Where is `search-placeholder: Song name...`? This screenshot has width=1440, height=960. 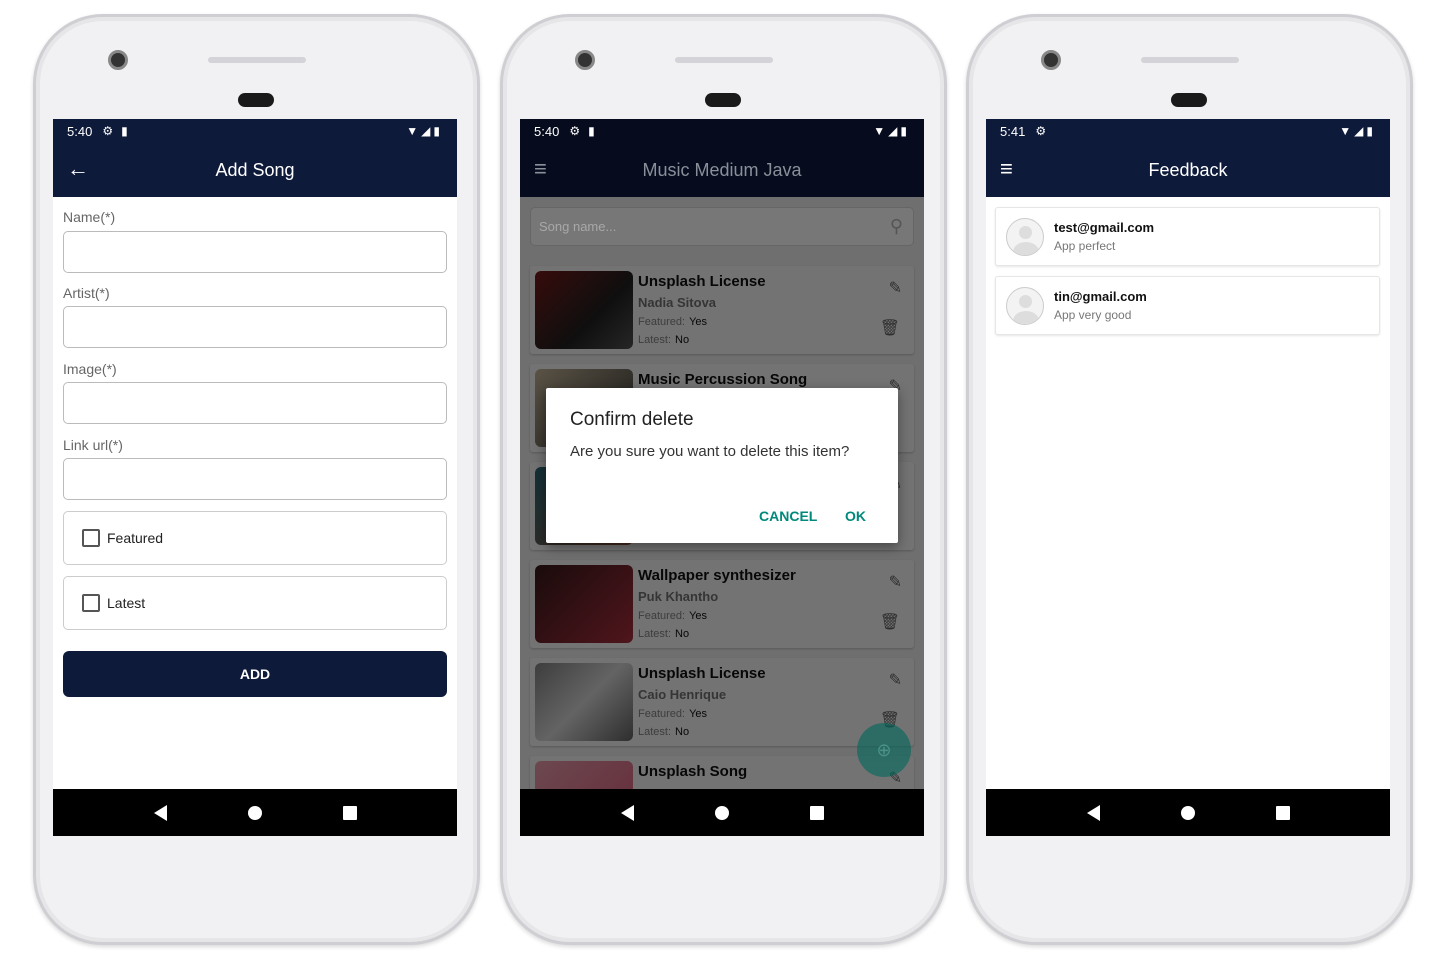
search-placeholder: Song name... is located at coordinates (578, 226).